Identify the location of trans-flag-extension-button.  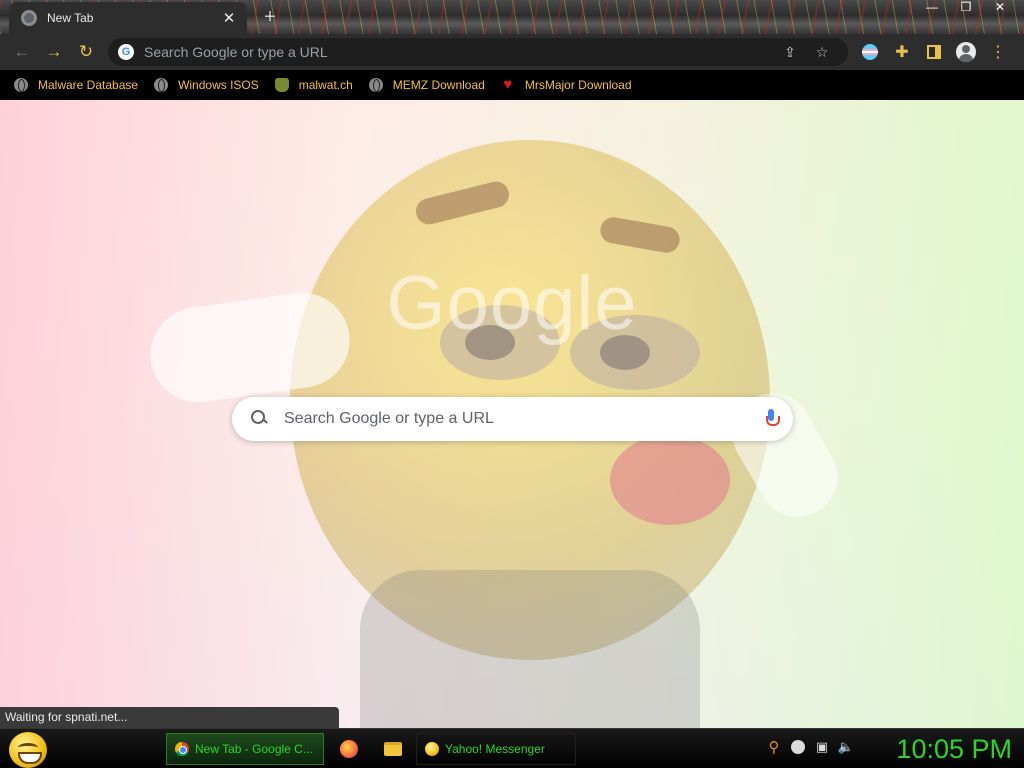
(870, 52).